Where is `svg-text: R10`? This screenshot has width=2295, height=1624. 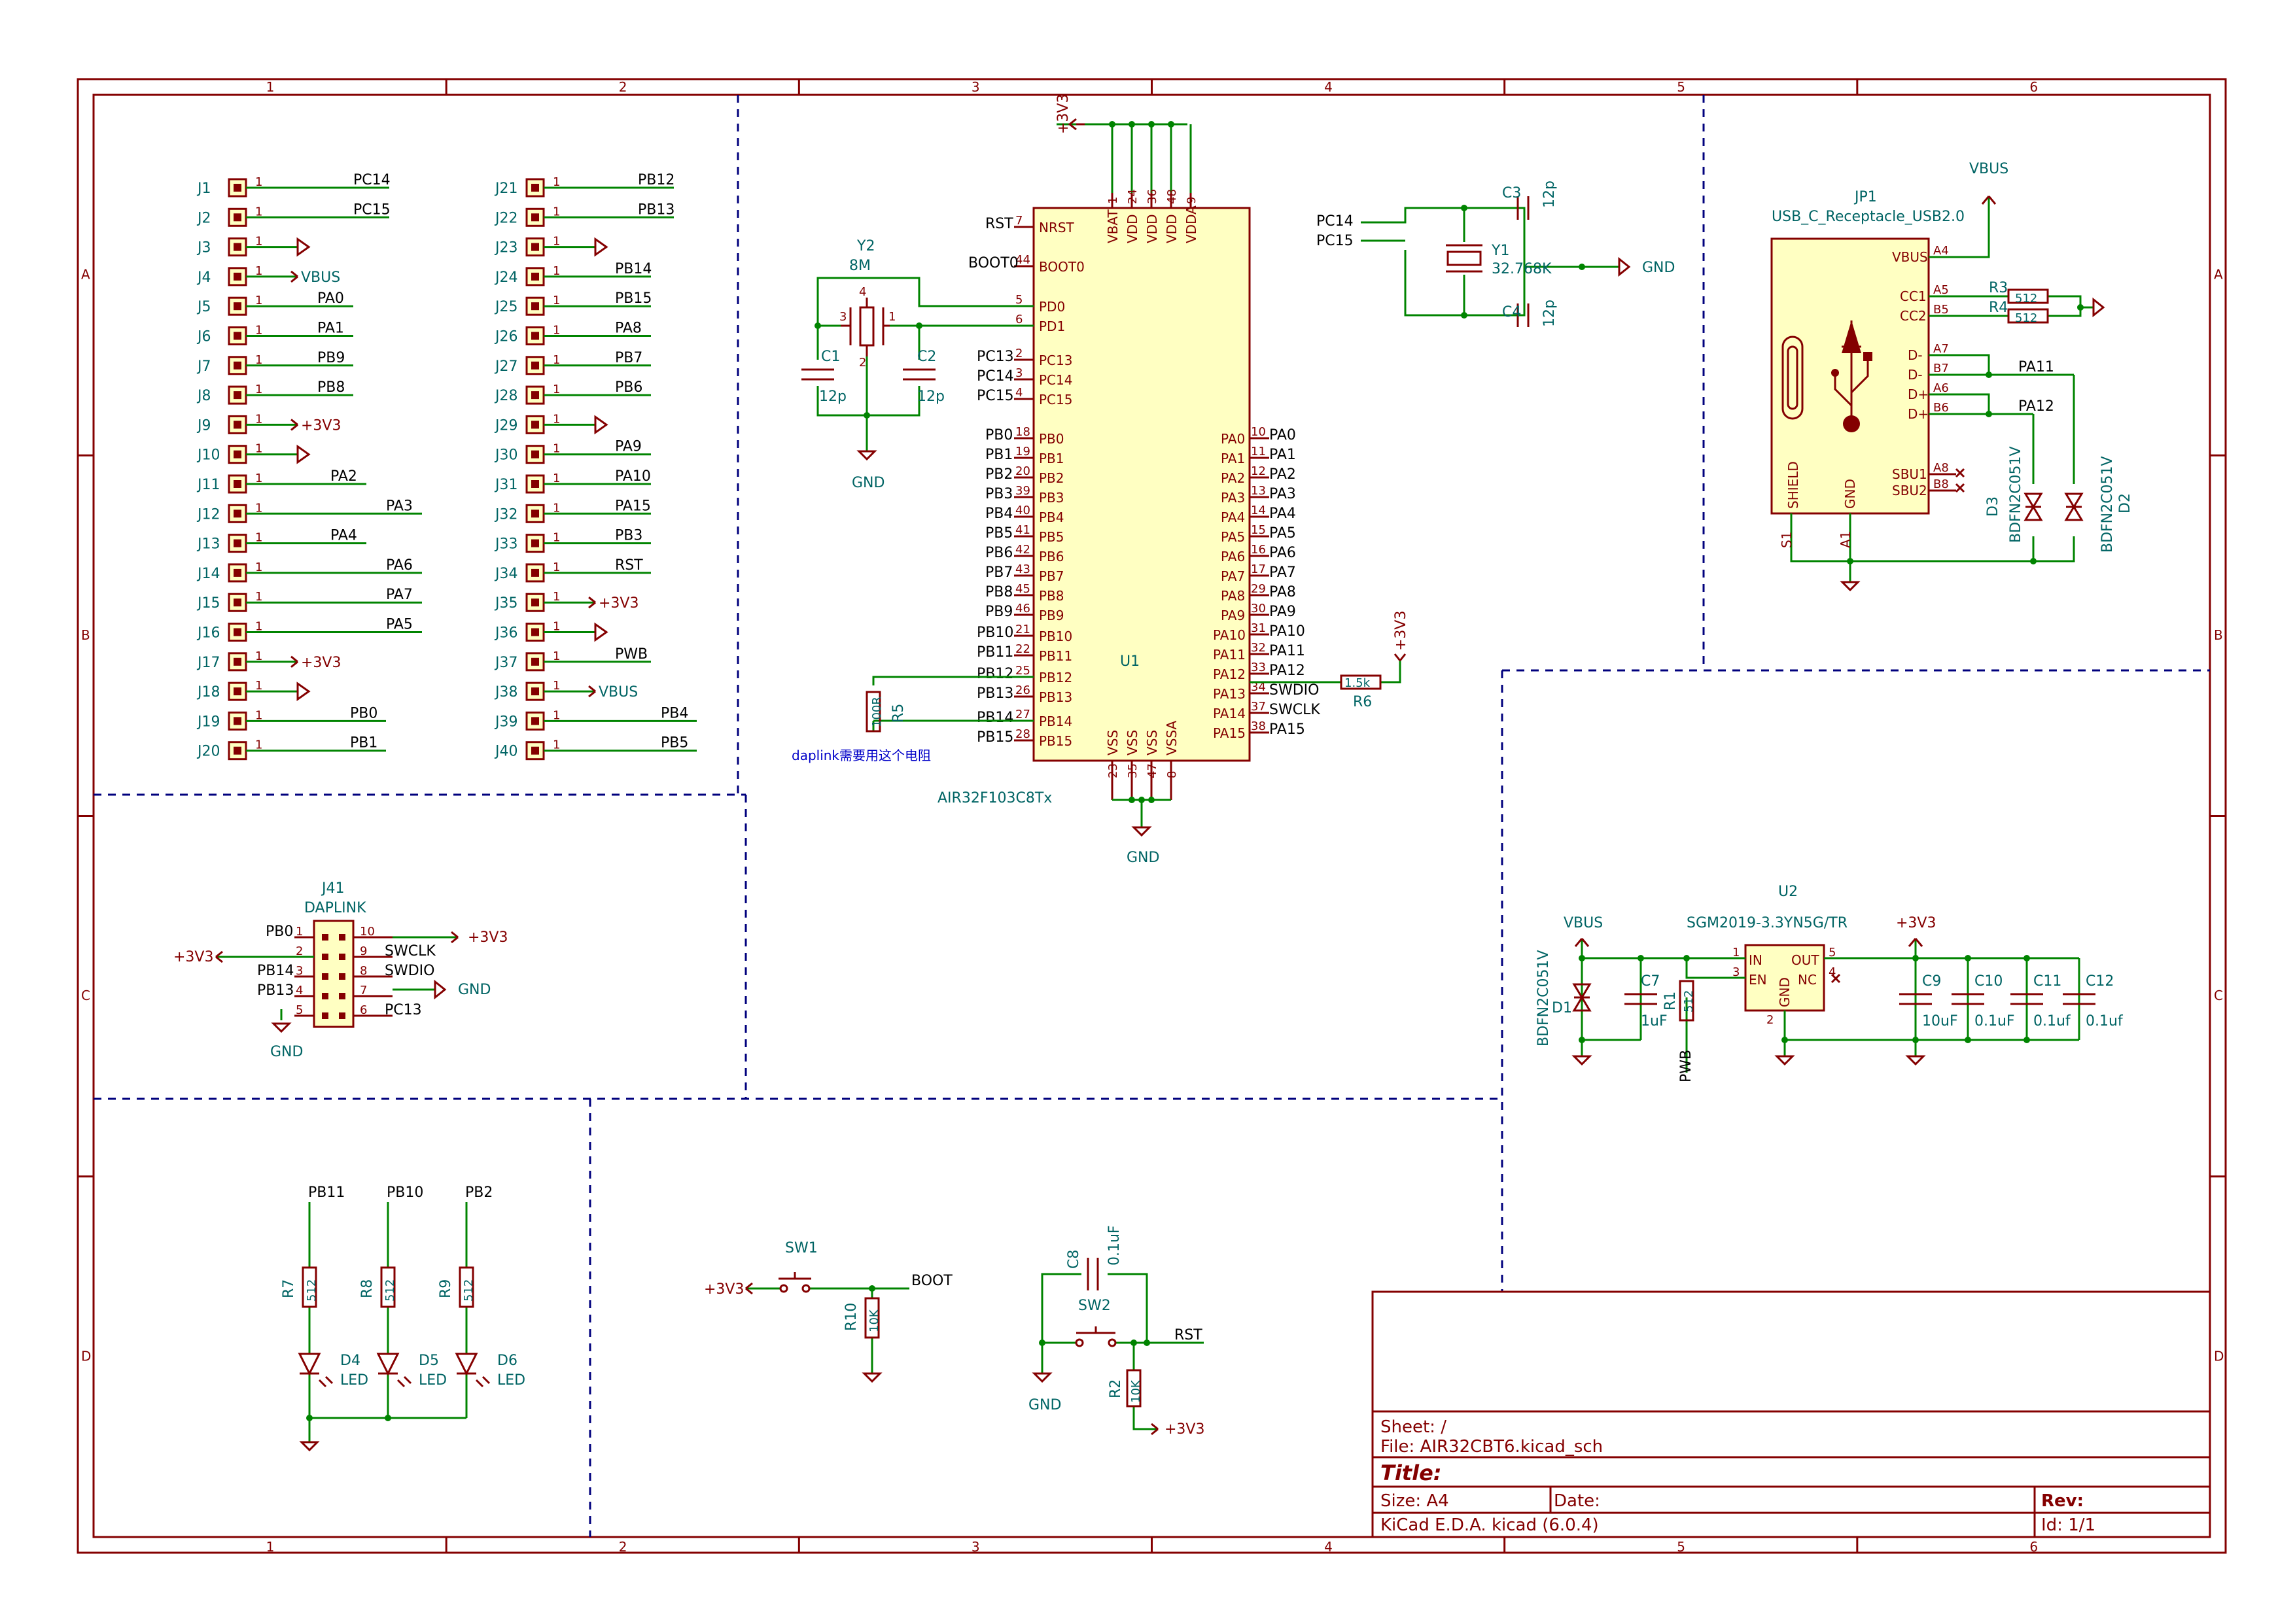
svg-text: R10 is located at coordinates (851, 1317).